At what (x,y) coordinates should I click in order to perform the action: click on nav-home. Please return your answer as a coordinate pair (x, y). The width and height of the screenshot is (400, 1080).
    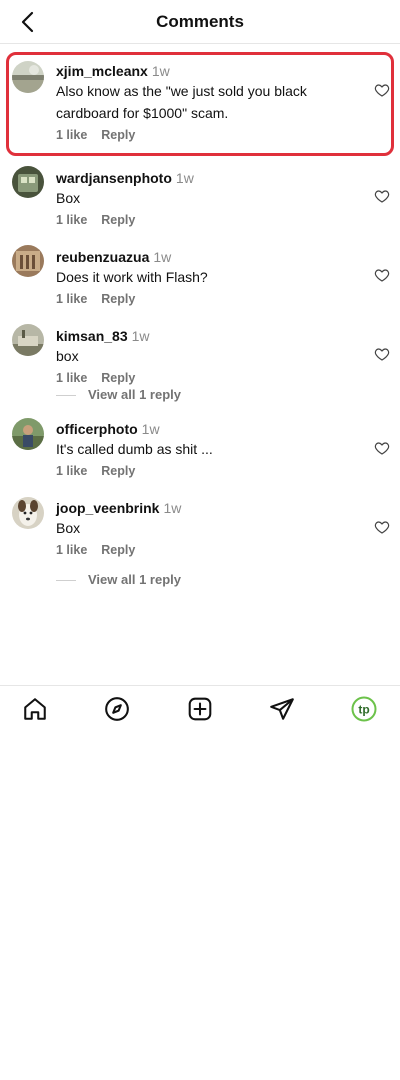
    Looking at the image, I should click on (35, 709).